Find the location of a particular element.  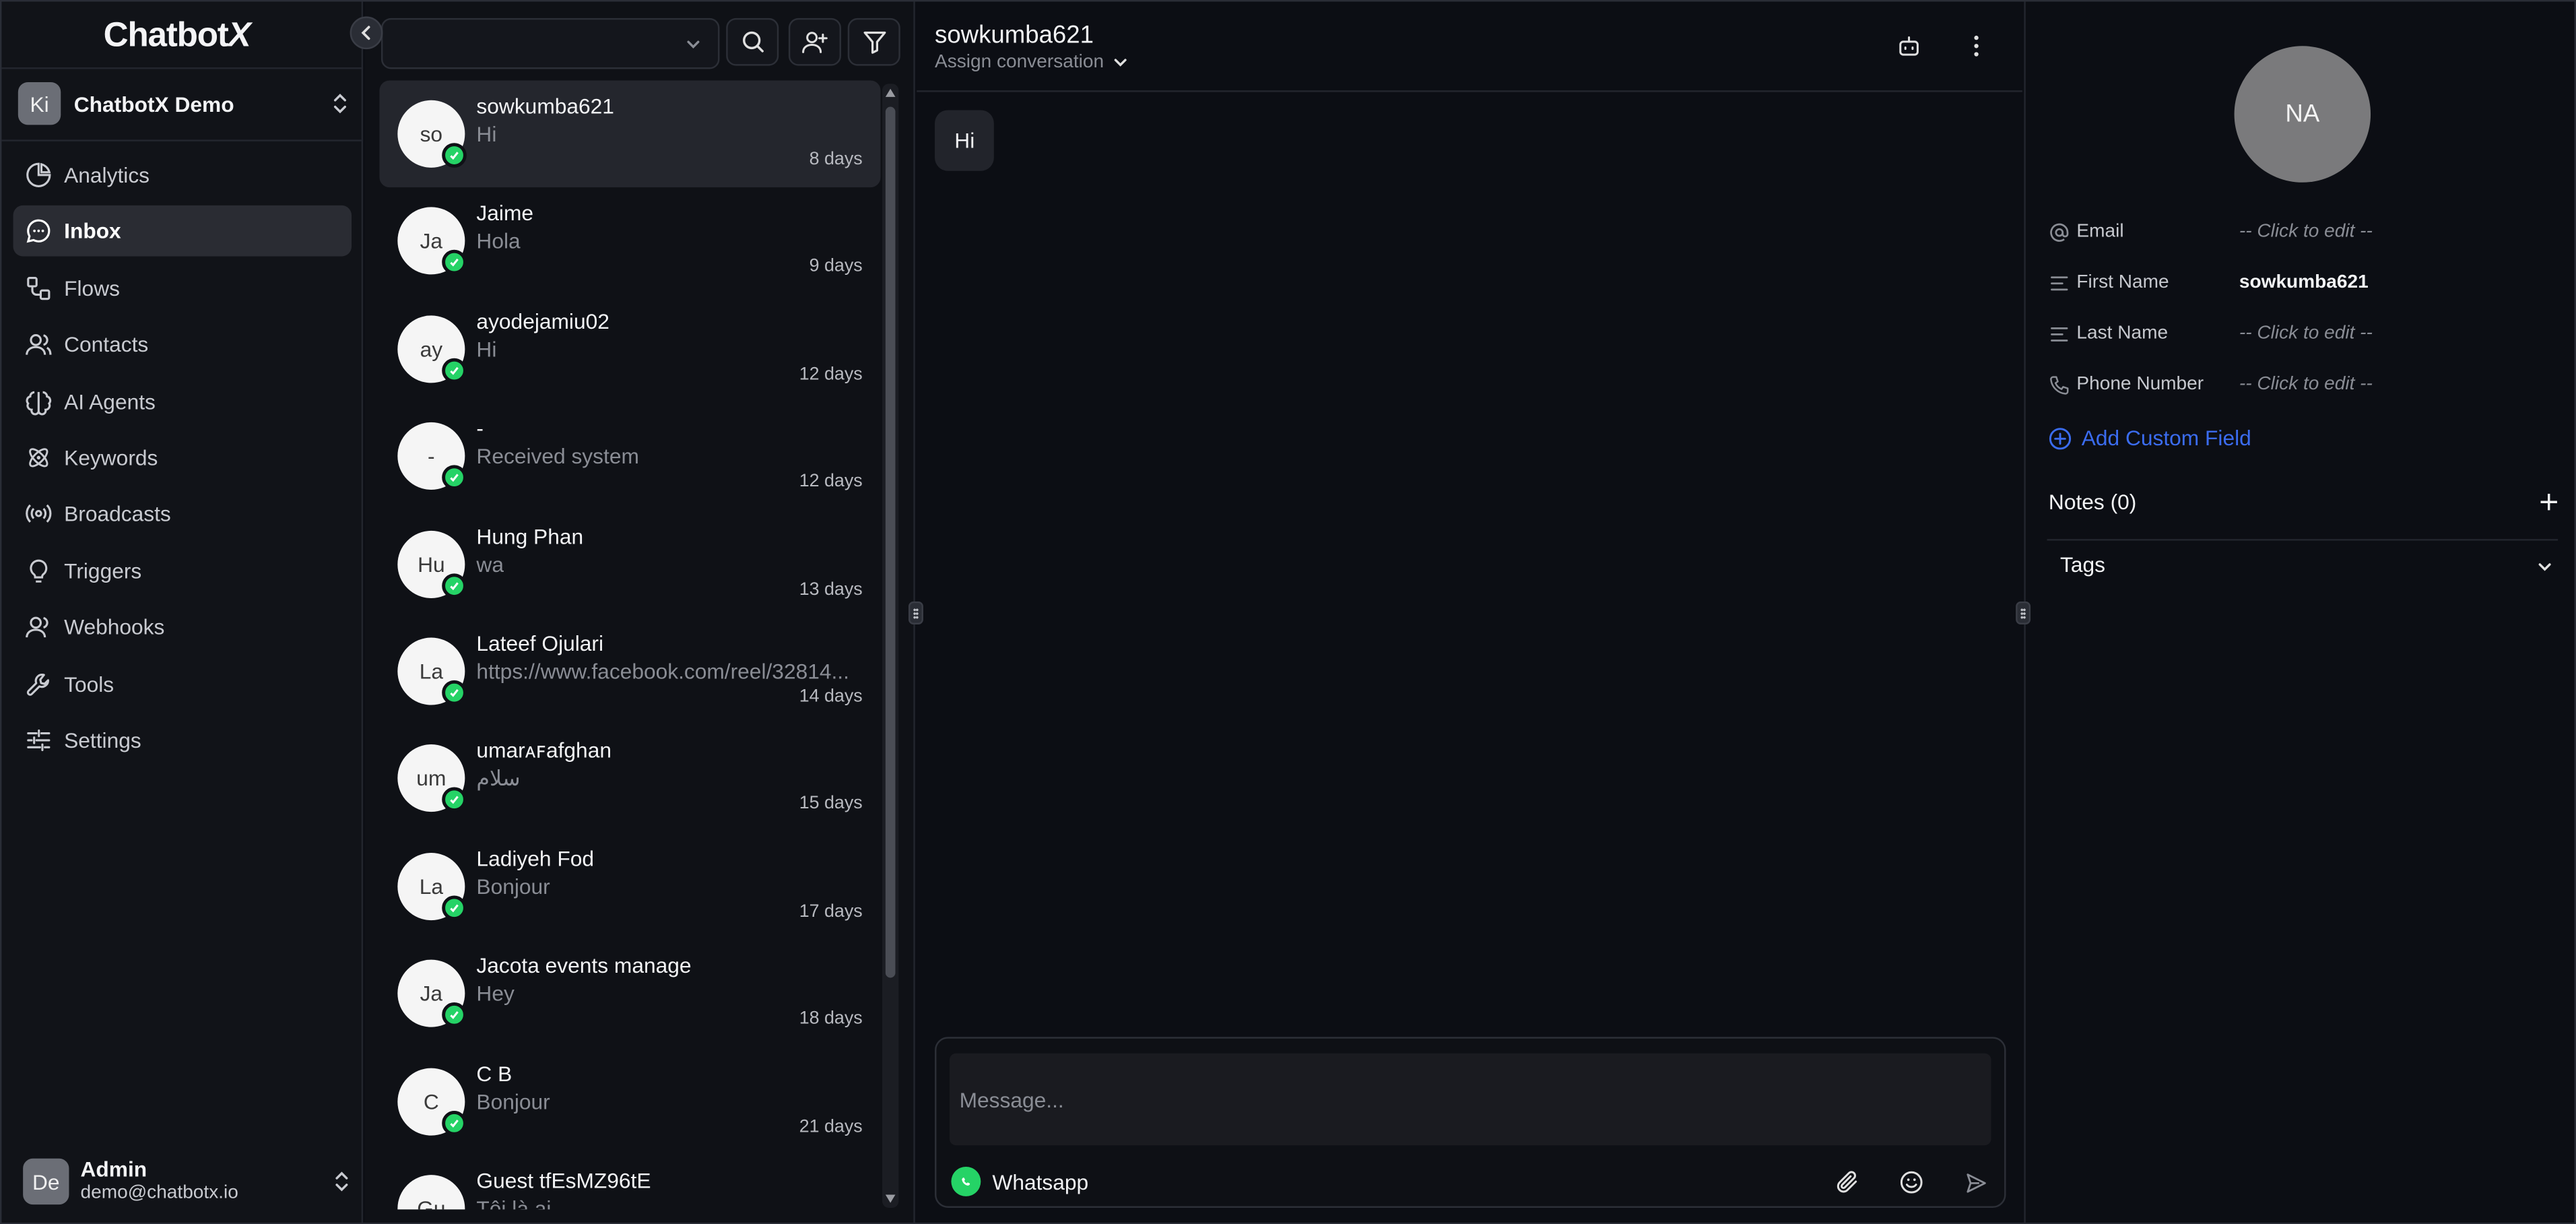

attach-button is located at coordinates (1847, 1182).